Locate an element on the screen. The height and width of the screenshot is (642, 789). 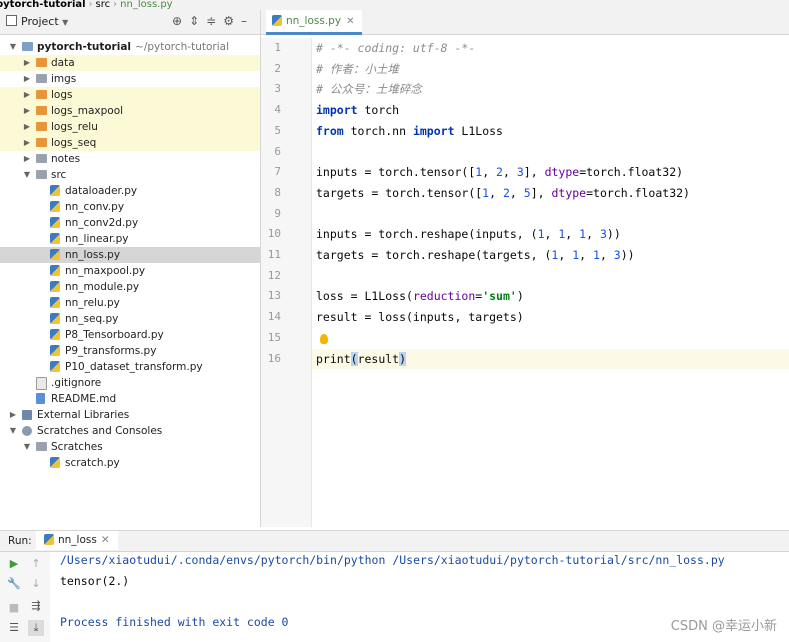
tree-item: ▼ pytorch-tutorial ~/pytorch-tutorial is located at coordinates (130, 47).